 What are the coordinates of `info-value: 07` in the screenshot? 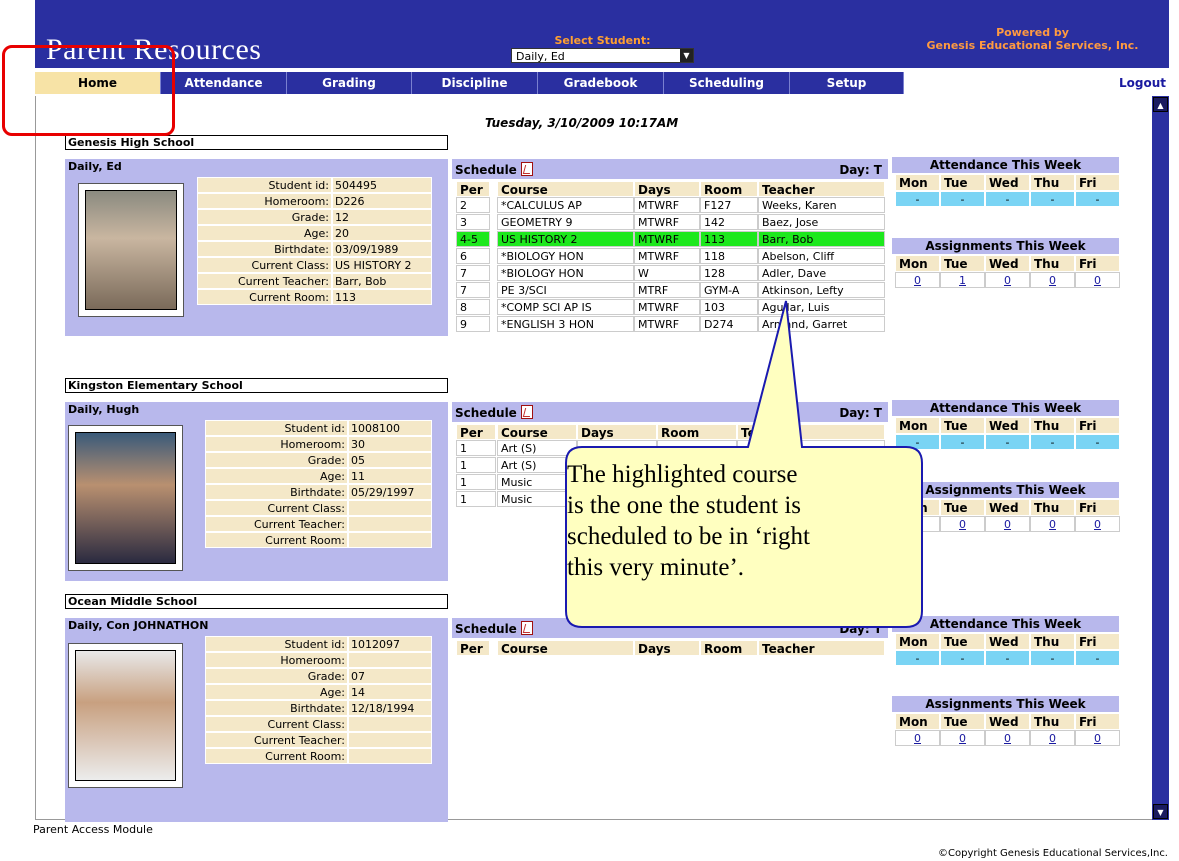 It's located at (390, 676).